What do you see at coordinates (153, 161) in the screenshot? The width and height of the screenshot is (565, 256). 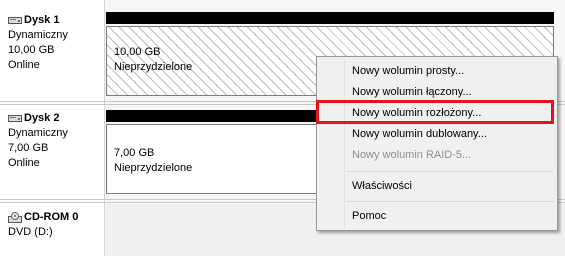 I see `disk-2-volume-text: 7,00 GB Nieprzydzielone` at bounding box center [153, 161].